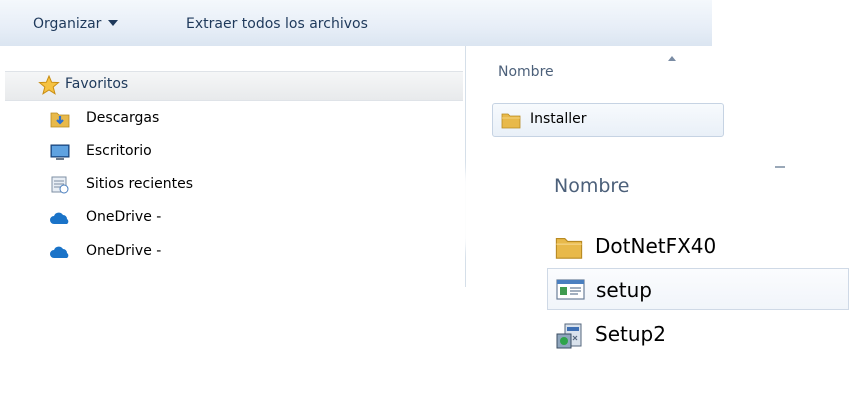 The height and width of the screenshot is (399, 851). I want to click on file-name: setup, so click(624, 290).